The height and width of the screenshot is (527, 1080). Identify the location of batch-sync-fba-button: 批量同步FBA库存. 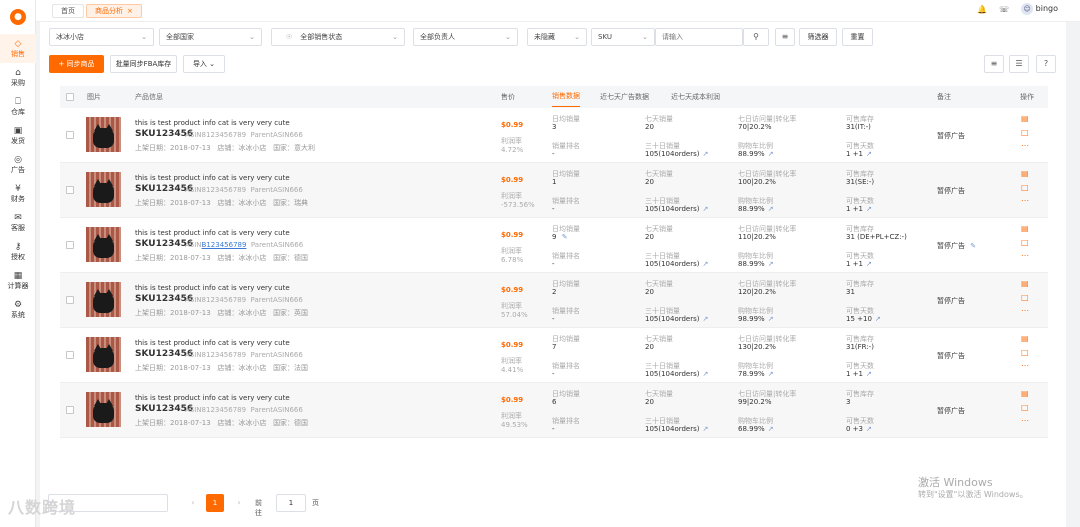
(143, 64).